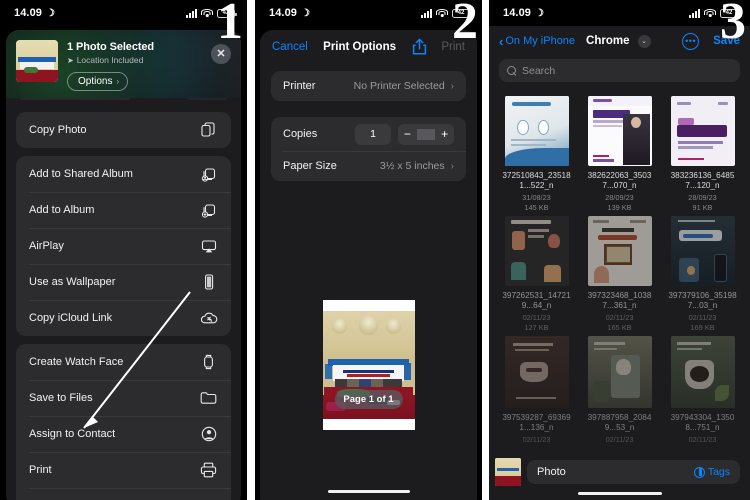 The width and height of the screenshot is (750, 500). I want to click on copies-minus-button: −, so click(407, 134).